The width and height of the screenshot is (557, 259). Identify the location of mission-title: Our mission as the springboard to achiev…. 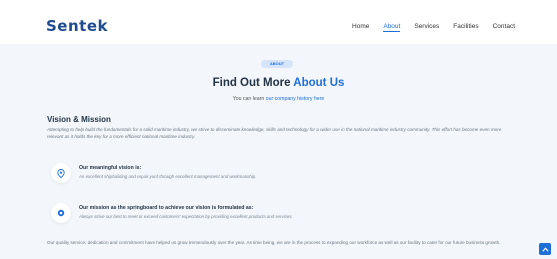
(166, 208).